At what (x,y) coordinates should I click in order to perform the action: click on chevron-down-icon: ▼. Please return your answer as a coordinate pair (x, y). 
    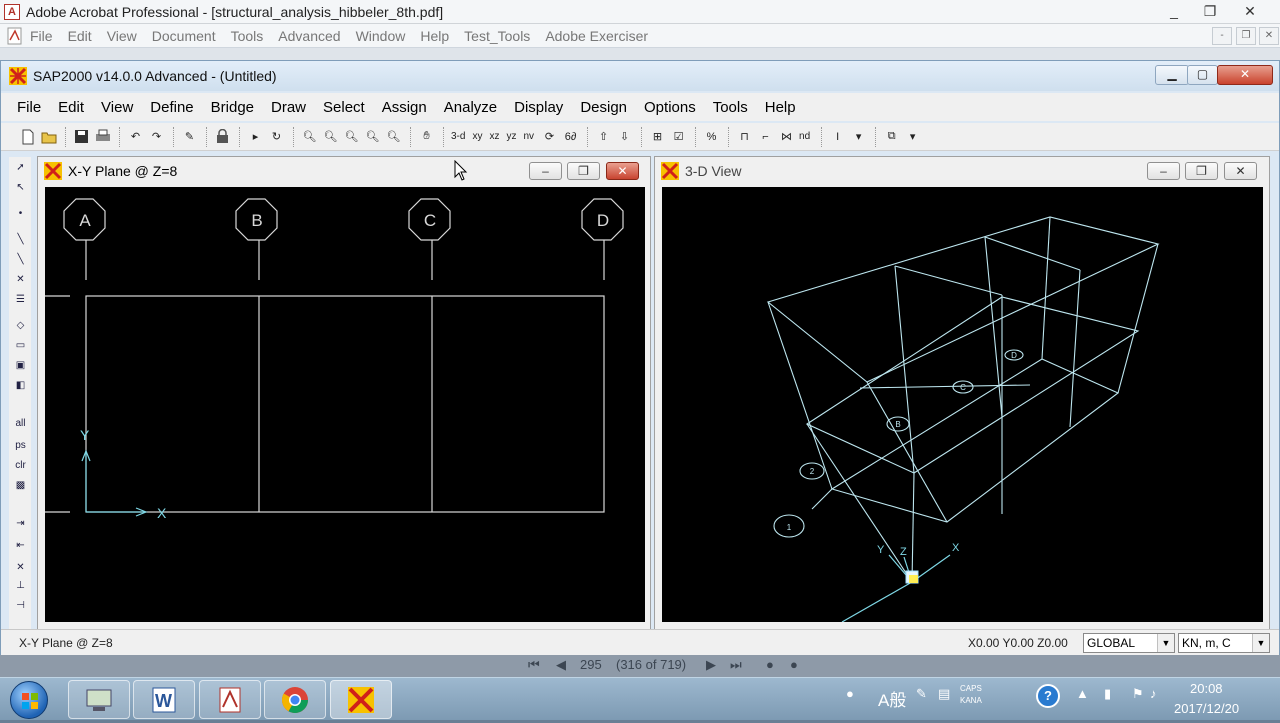
    Looking at the image, I should click on (1165, 643).